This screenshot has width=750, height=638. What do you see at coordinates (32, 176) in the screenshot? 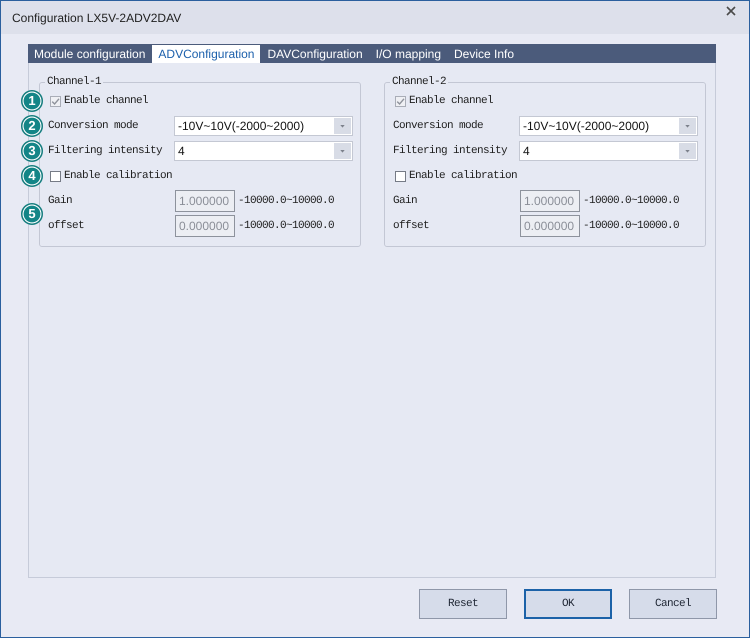
I see `callout-number: 4` at bounding box center [32, 176].